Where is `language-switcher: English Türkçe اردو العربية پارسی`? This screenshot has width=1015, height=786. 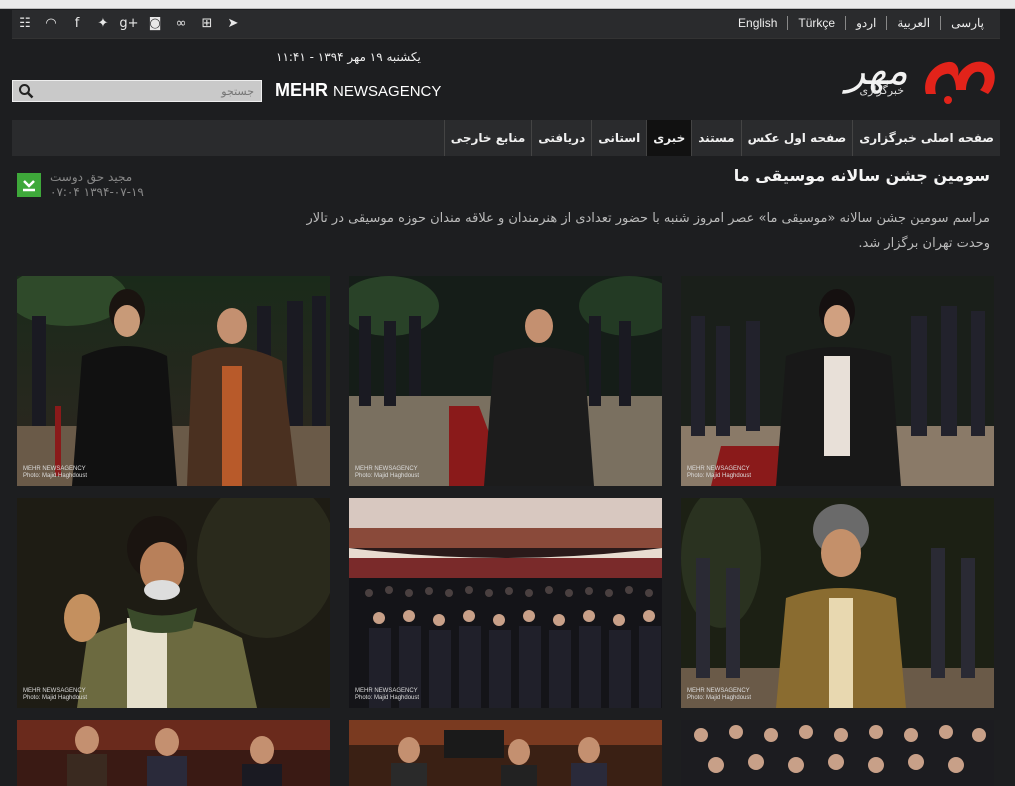
language-switcher: English Türkçe اردو العربية پارسی is located at coordinates (861, 23).